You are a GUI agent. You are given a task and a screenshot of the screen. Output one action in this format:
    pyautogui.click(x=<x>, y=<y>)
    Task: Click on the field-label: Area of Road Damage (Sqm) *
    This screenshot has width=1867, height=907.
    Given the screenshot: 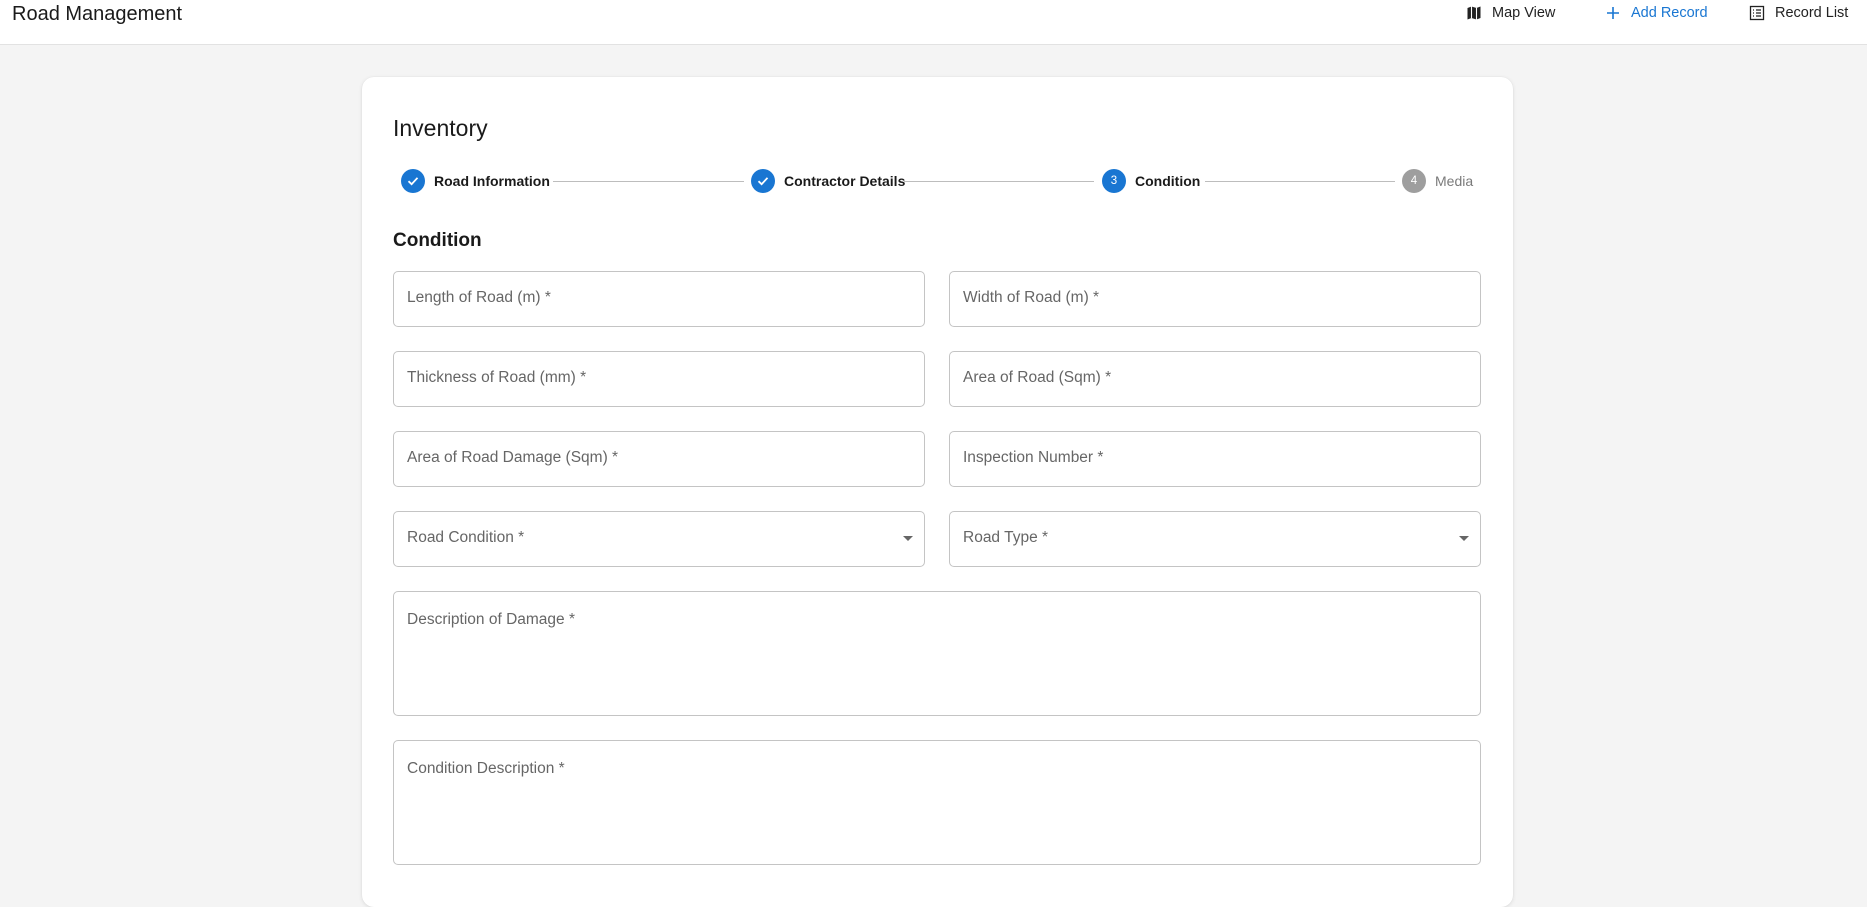 What is the action you would take?
    pyautogui.click(x=513, y=457)
    